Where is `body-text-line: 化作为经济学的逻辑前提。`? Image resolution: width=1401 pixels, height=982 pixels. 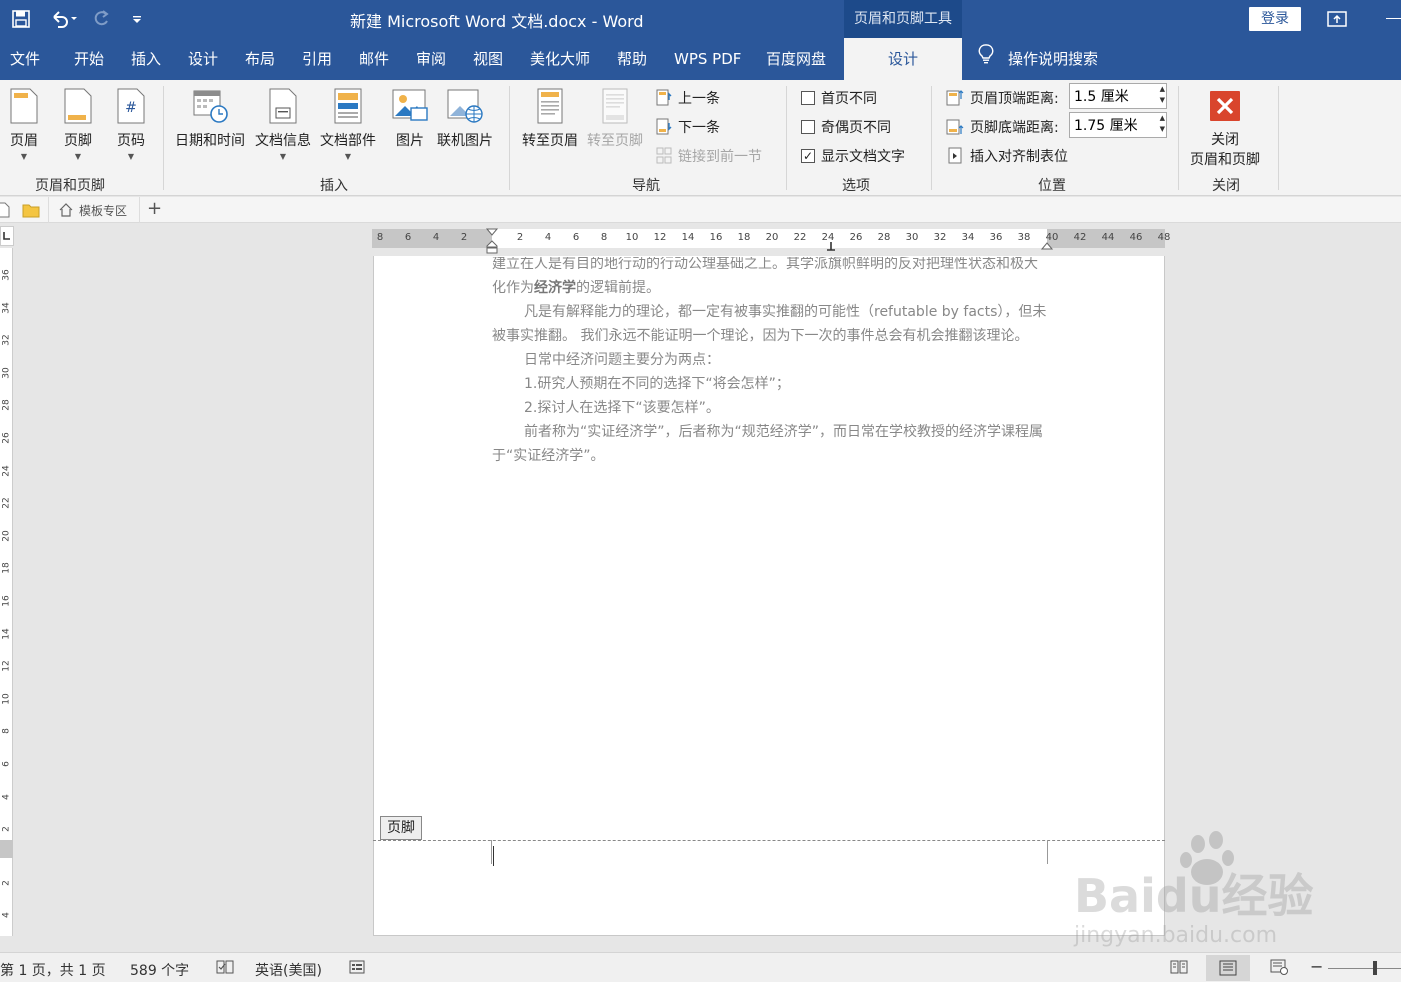
body-text-line: 化作为经济学的逻辑前提。 is located at coordinates (576, 287).